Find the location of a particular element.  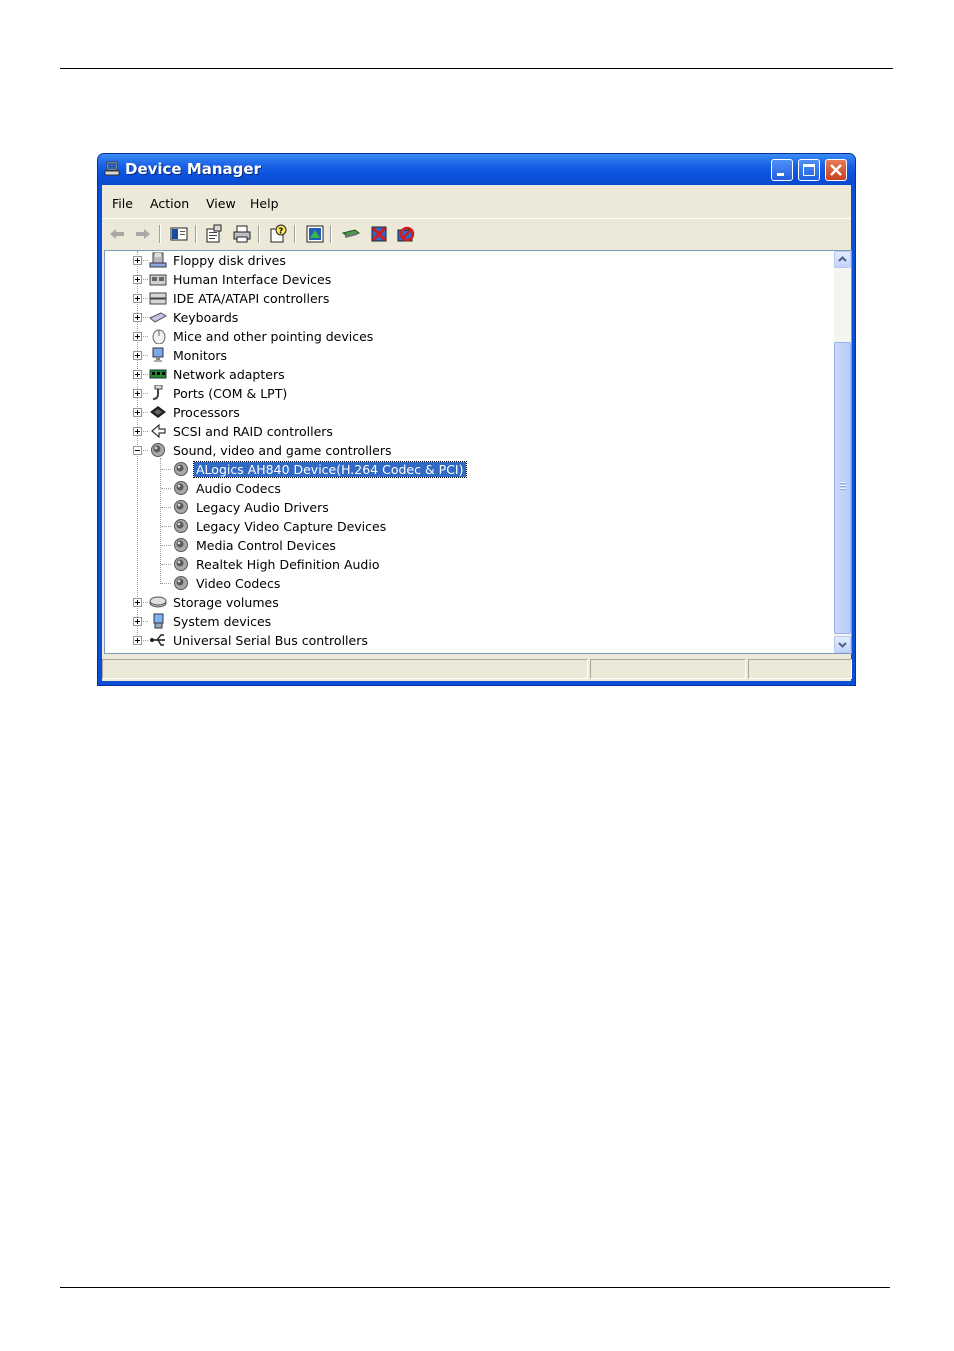

close-icon is located at coordinates (836, 170).